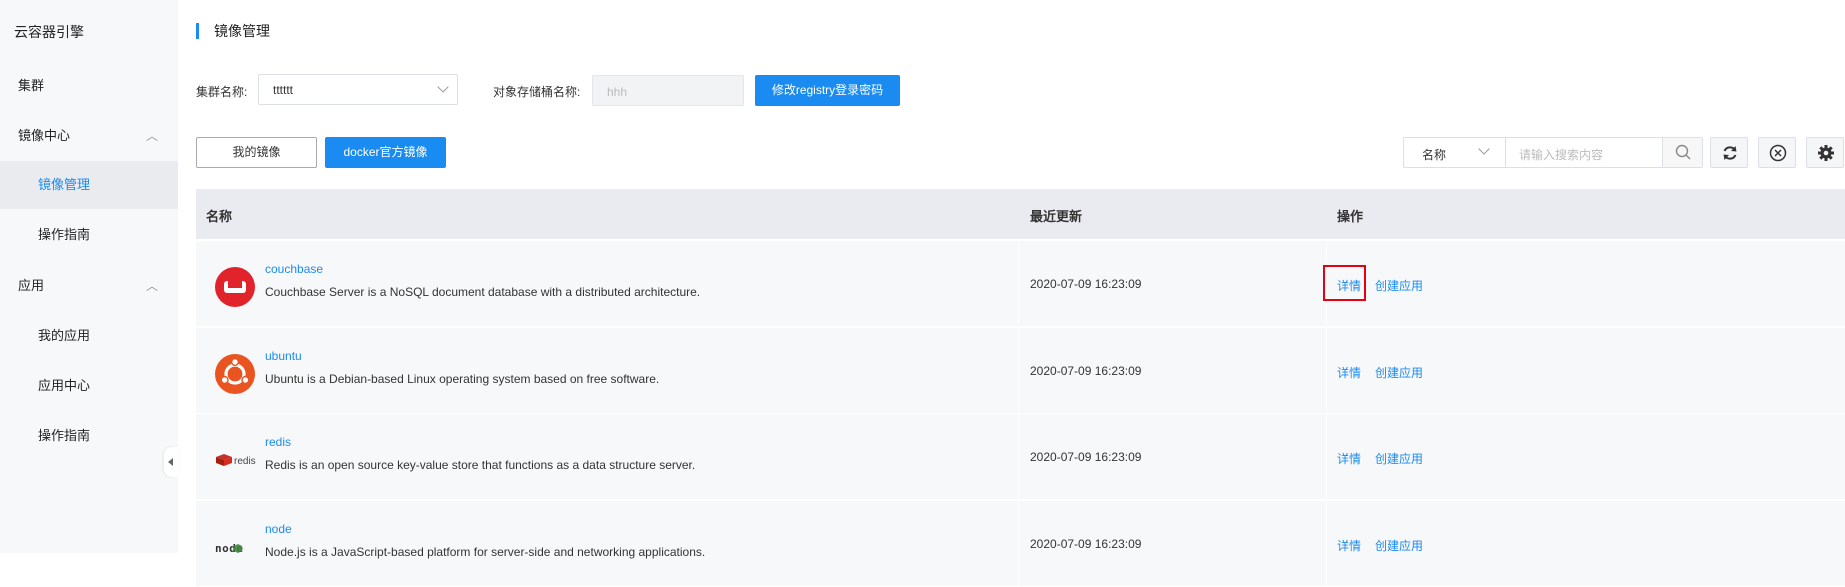  I want to click on search-input: 请输入搜索内容, so click(1561, 154).